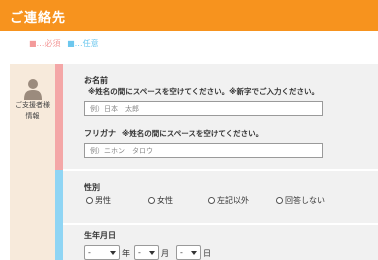  I want to click on birth-day-value: -, so click(181, 252).